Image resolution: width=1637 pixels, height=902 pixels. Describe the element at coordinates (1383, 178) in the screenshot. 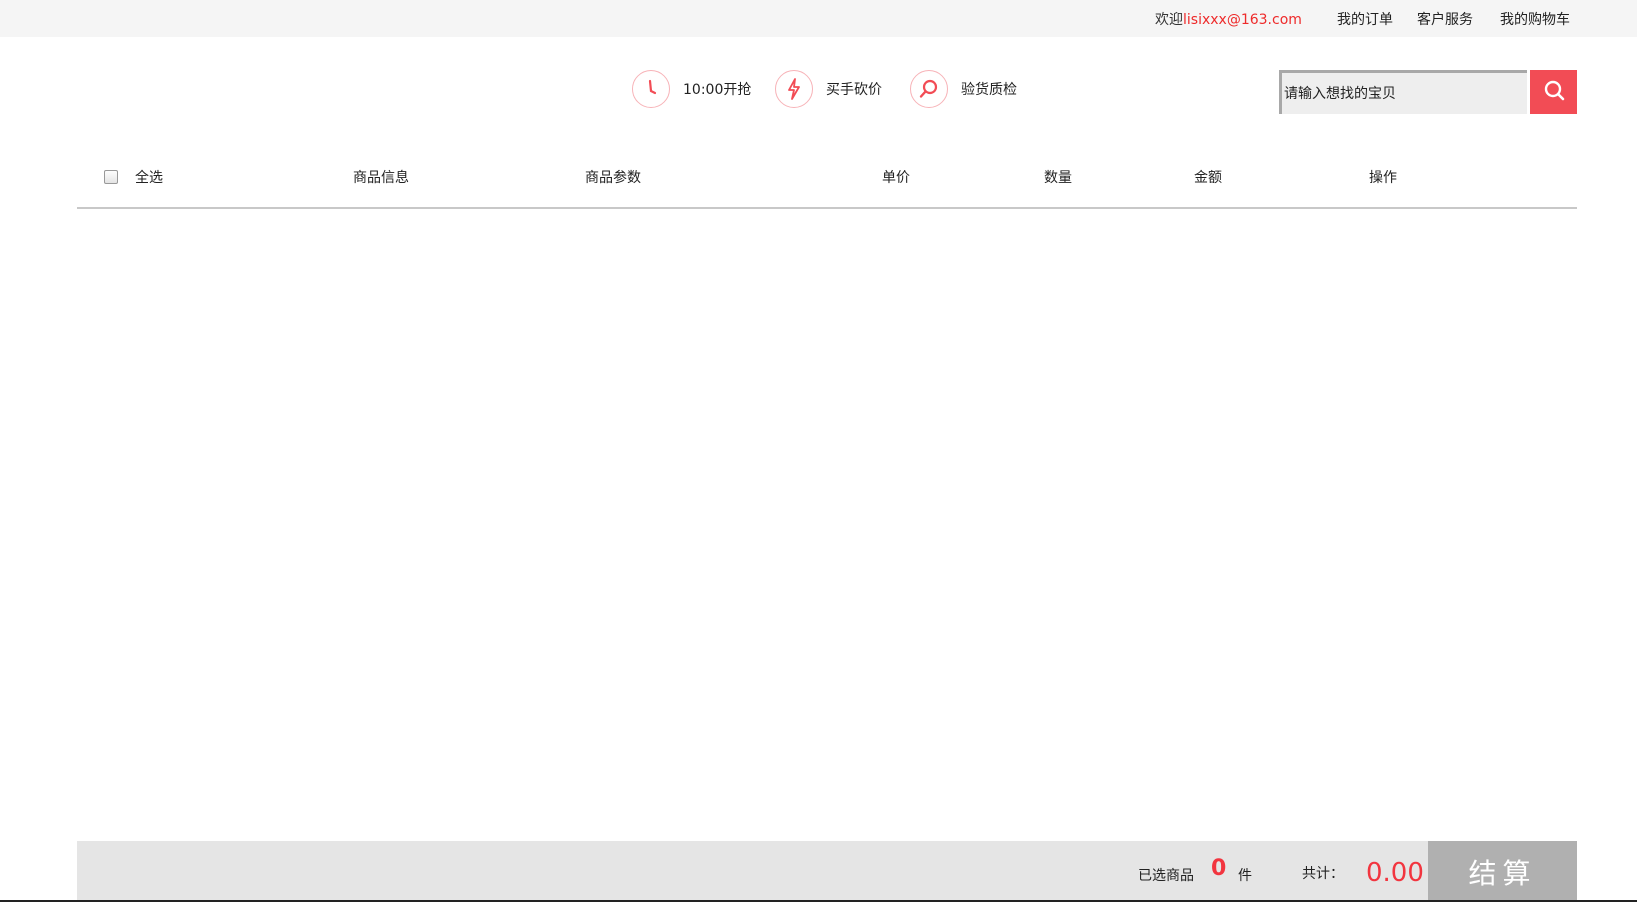

I see `column-actions: 操作` at that location.